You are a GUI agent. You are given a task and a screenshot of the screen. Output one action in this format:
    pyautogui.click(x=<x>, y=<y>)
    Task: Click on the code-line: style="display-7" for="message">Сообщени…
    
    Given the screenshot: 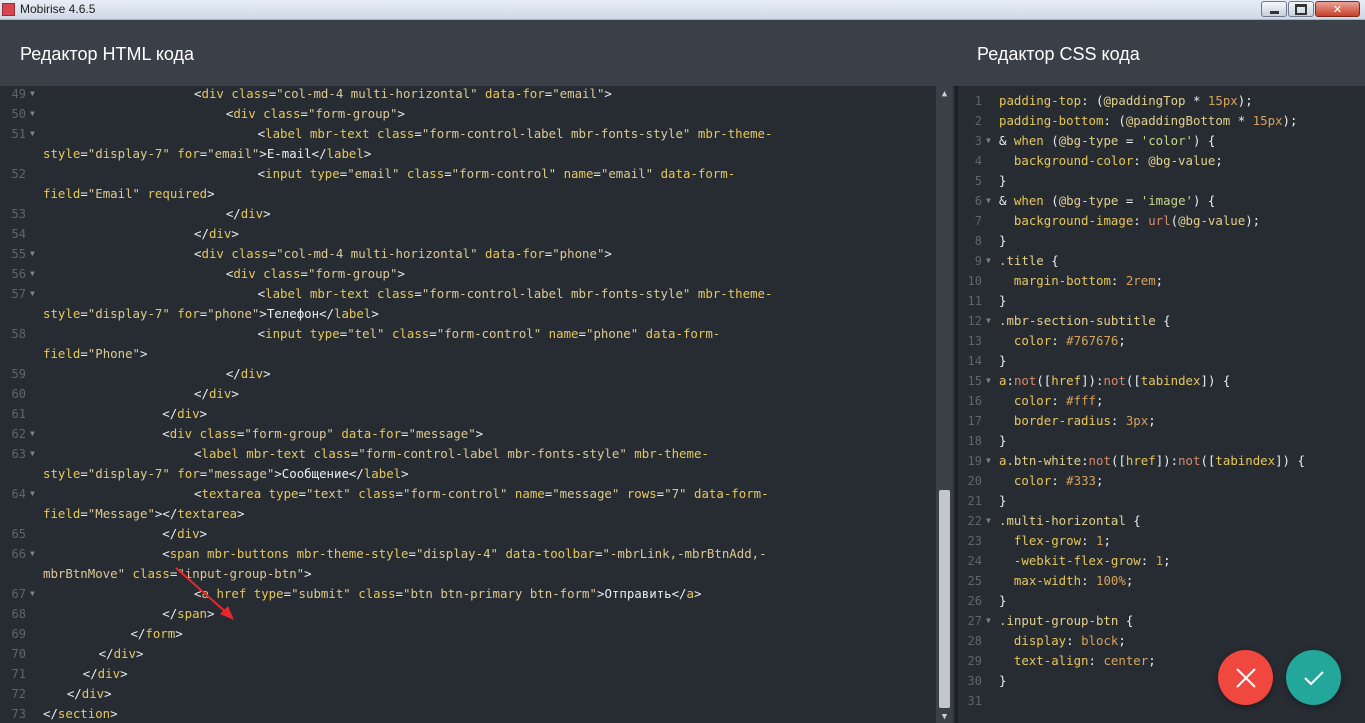 What is the action you would take?
    pyautogui.click(x=226, y=474)
    